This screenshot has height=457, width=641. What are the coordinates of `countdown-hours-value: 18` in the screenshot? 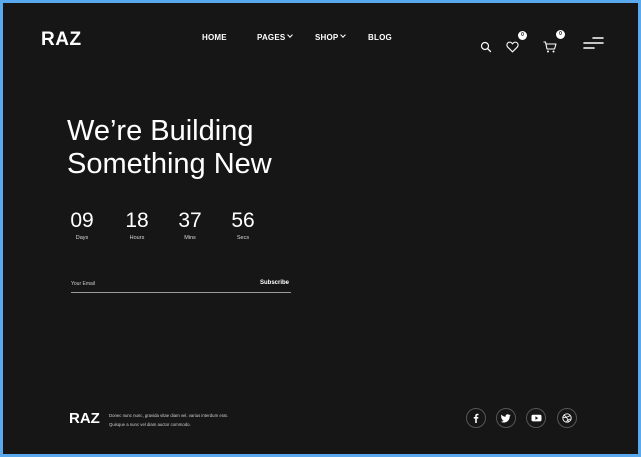 It's located at (137, 220).